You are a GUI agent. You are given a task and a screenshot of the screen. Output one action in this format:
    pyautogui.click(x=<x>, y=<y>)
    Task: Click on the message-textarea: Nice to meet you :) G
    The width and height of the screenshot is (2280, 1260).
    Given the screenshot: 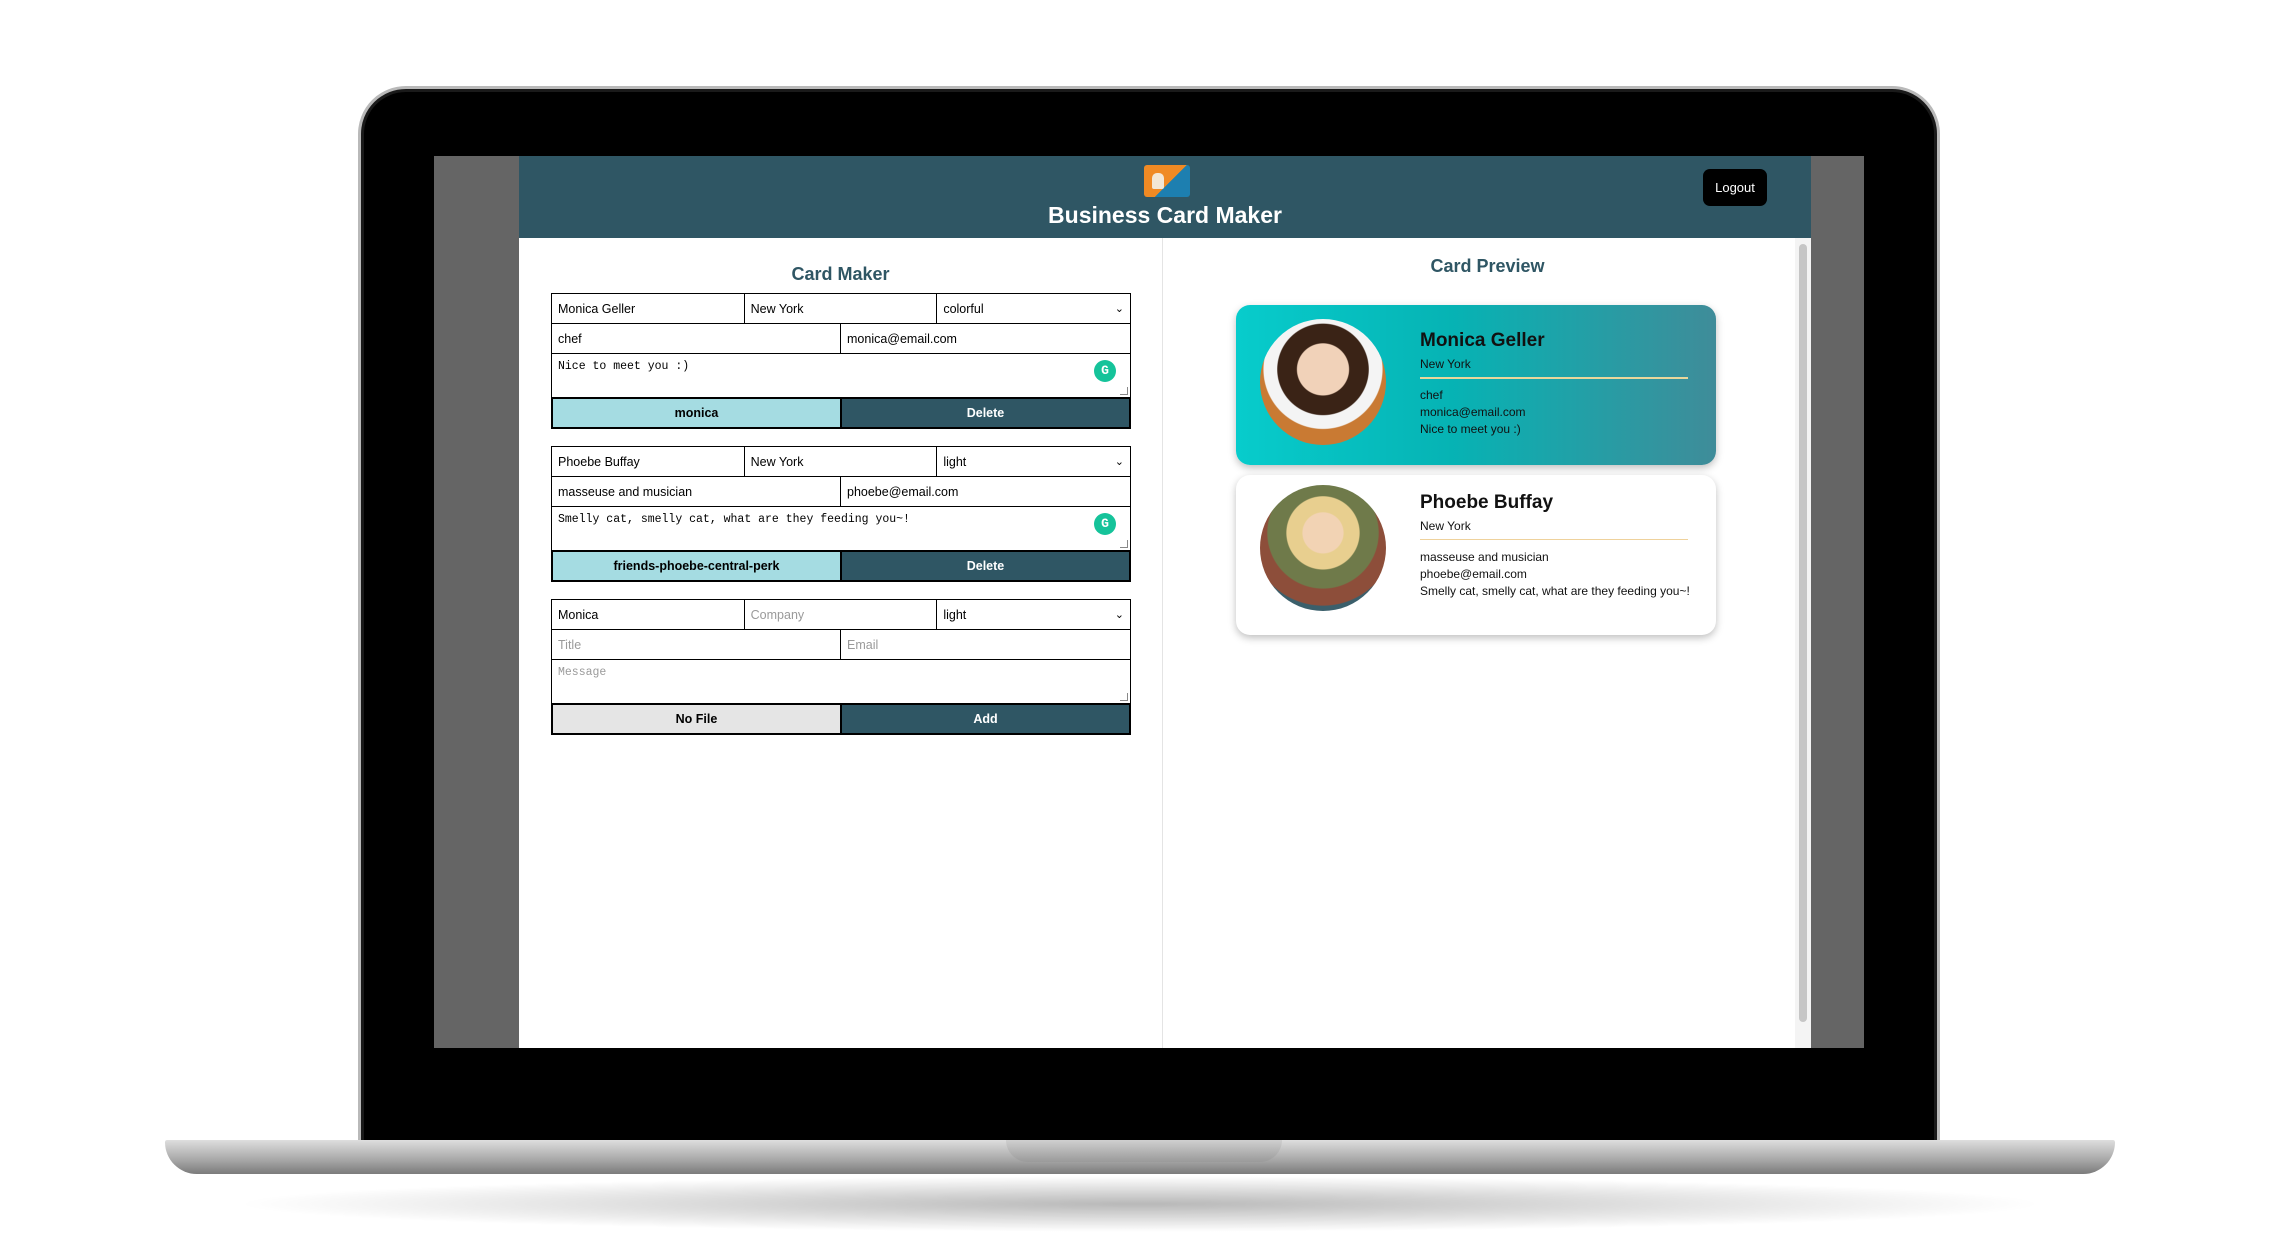 What is the action you would take?
    pyautogui.click(x=841, y=376)
    